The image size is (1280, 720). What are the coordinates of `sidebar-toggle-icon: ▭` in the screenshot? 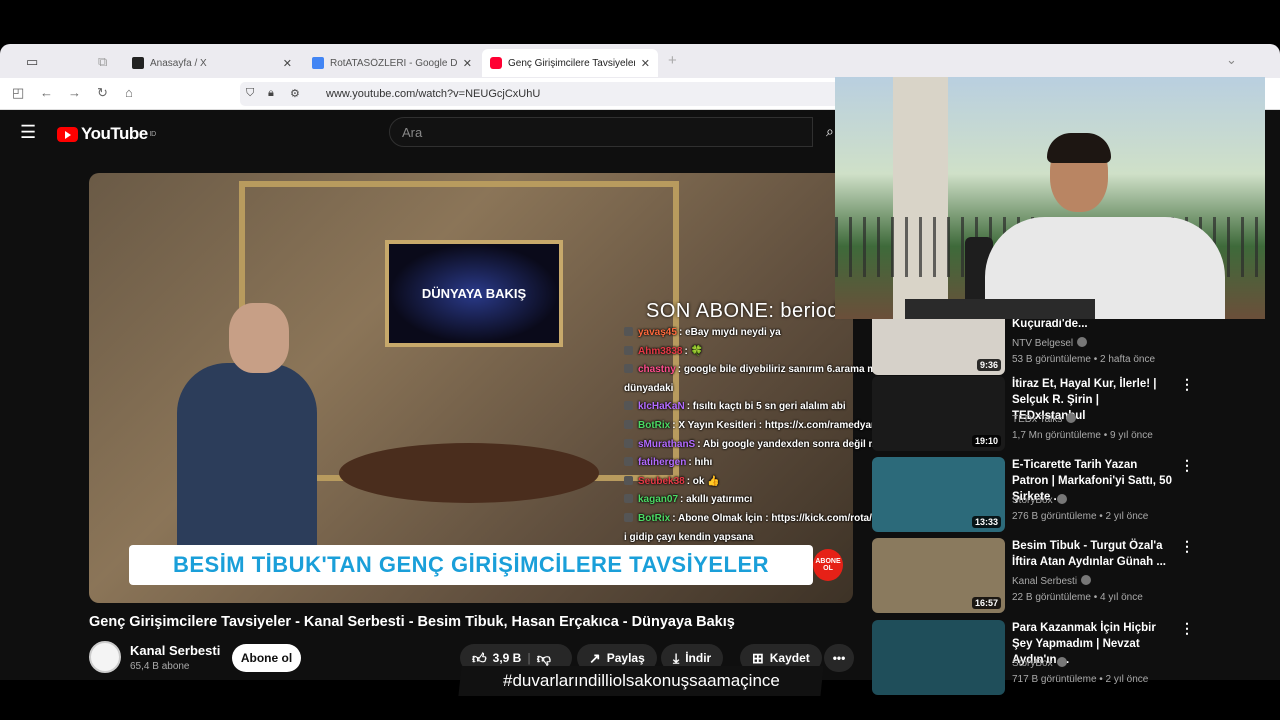 It's located at (32, 62).